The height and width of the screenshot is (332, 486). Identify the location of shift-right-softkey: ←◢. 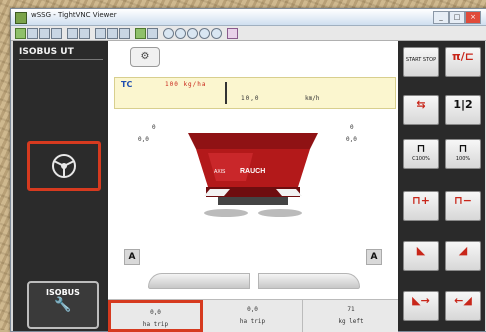
(463, 306).